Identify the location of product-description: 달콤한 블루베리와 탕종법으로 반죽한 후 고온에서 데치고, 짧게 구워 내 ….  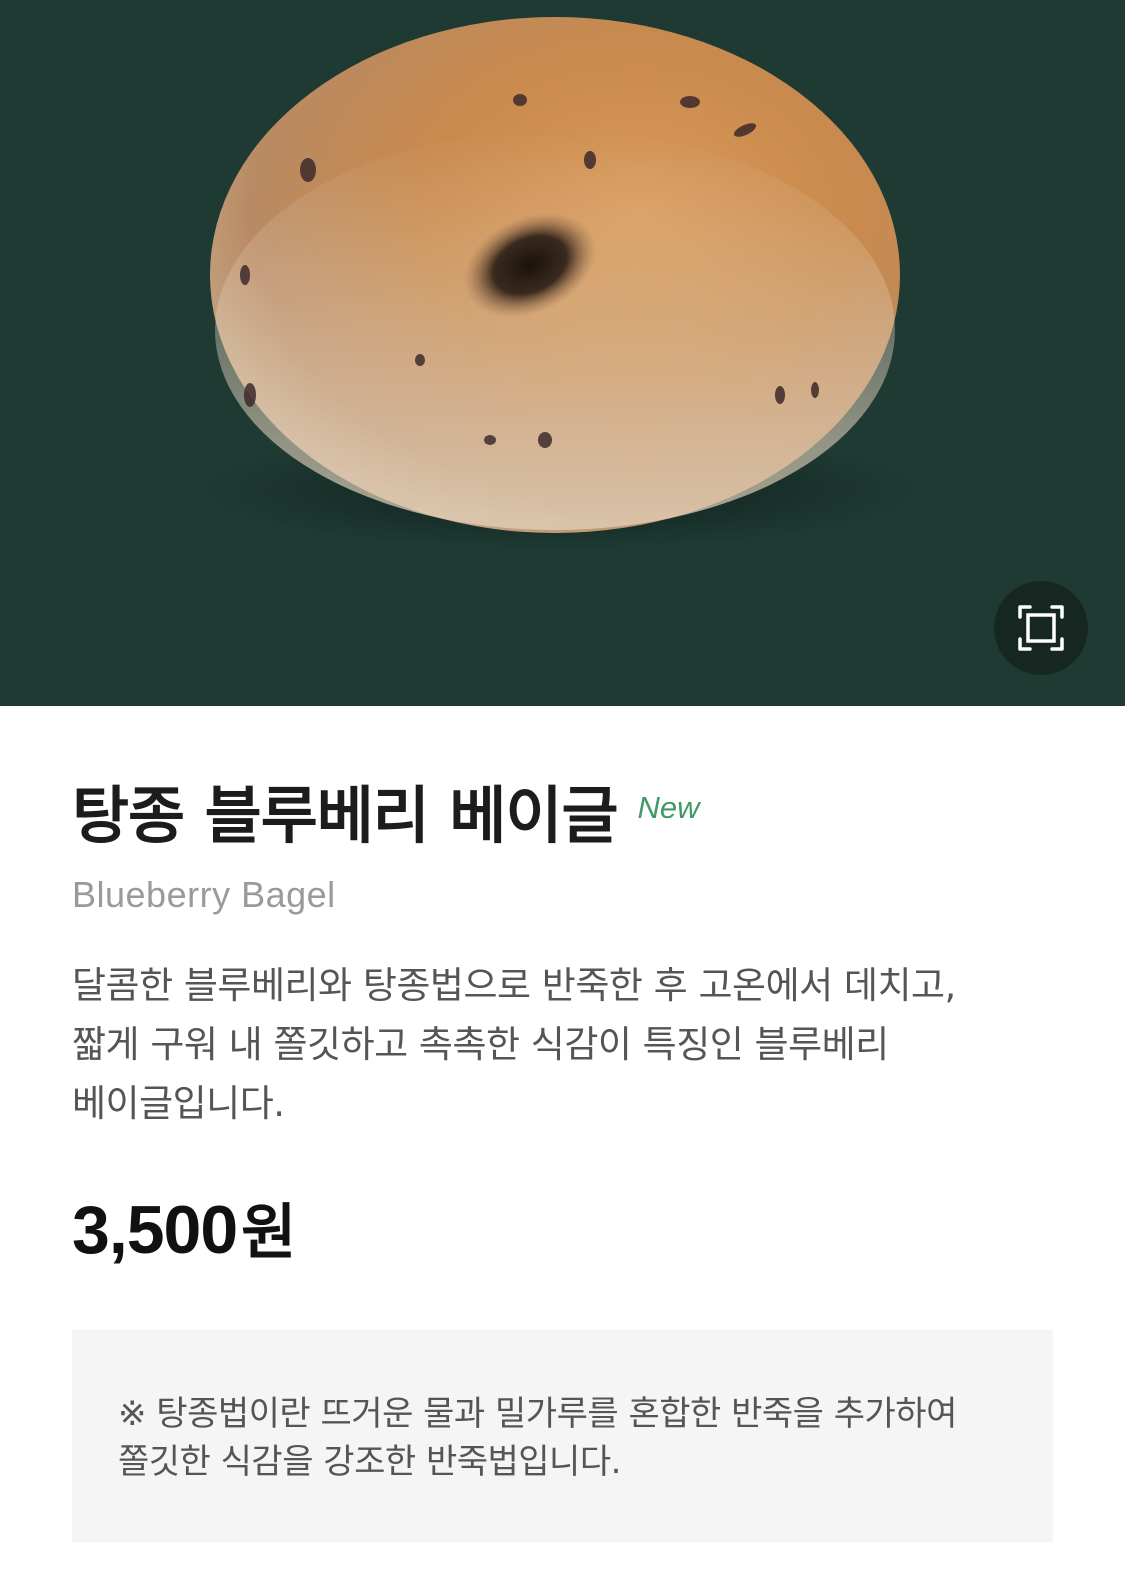
(514, 1044).